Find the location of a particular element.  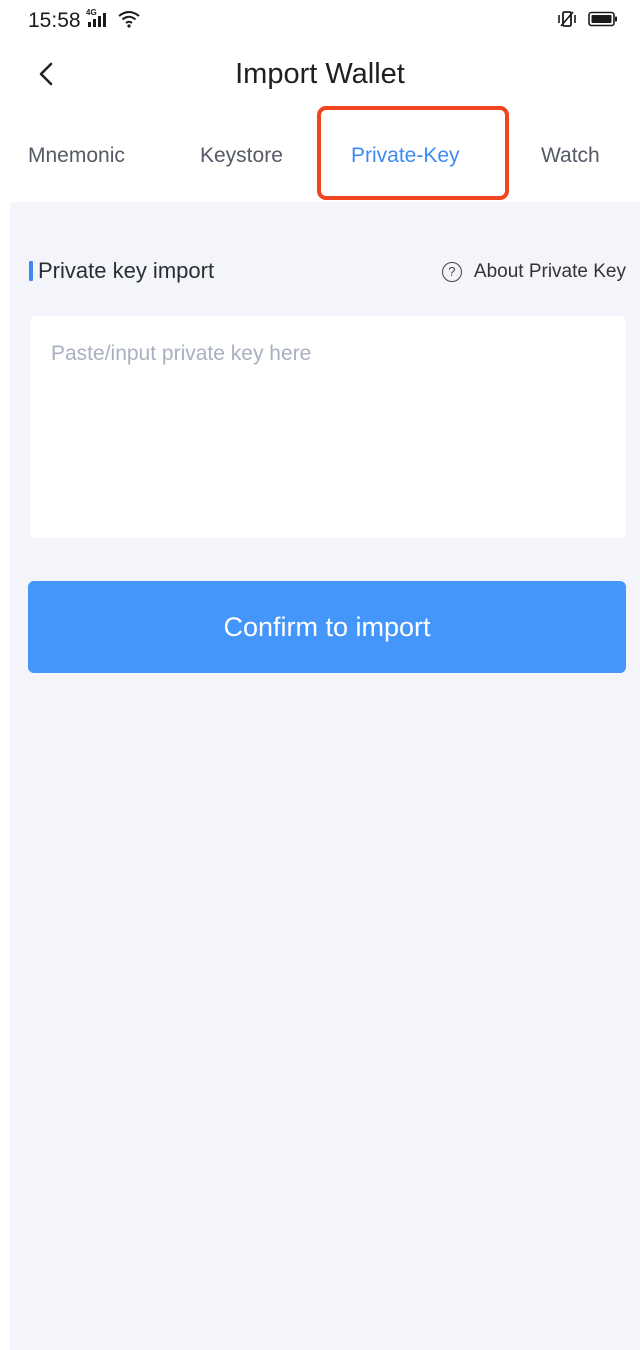

about-private-key-label: About Private Key is located at coordinates (549, 271).